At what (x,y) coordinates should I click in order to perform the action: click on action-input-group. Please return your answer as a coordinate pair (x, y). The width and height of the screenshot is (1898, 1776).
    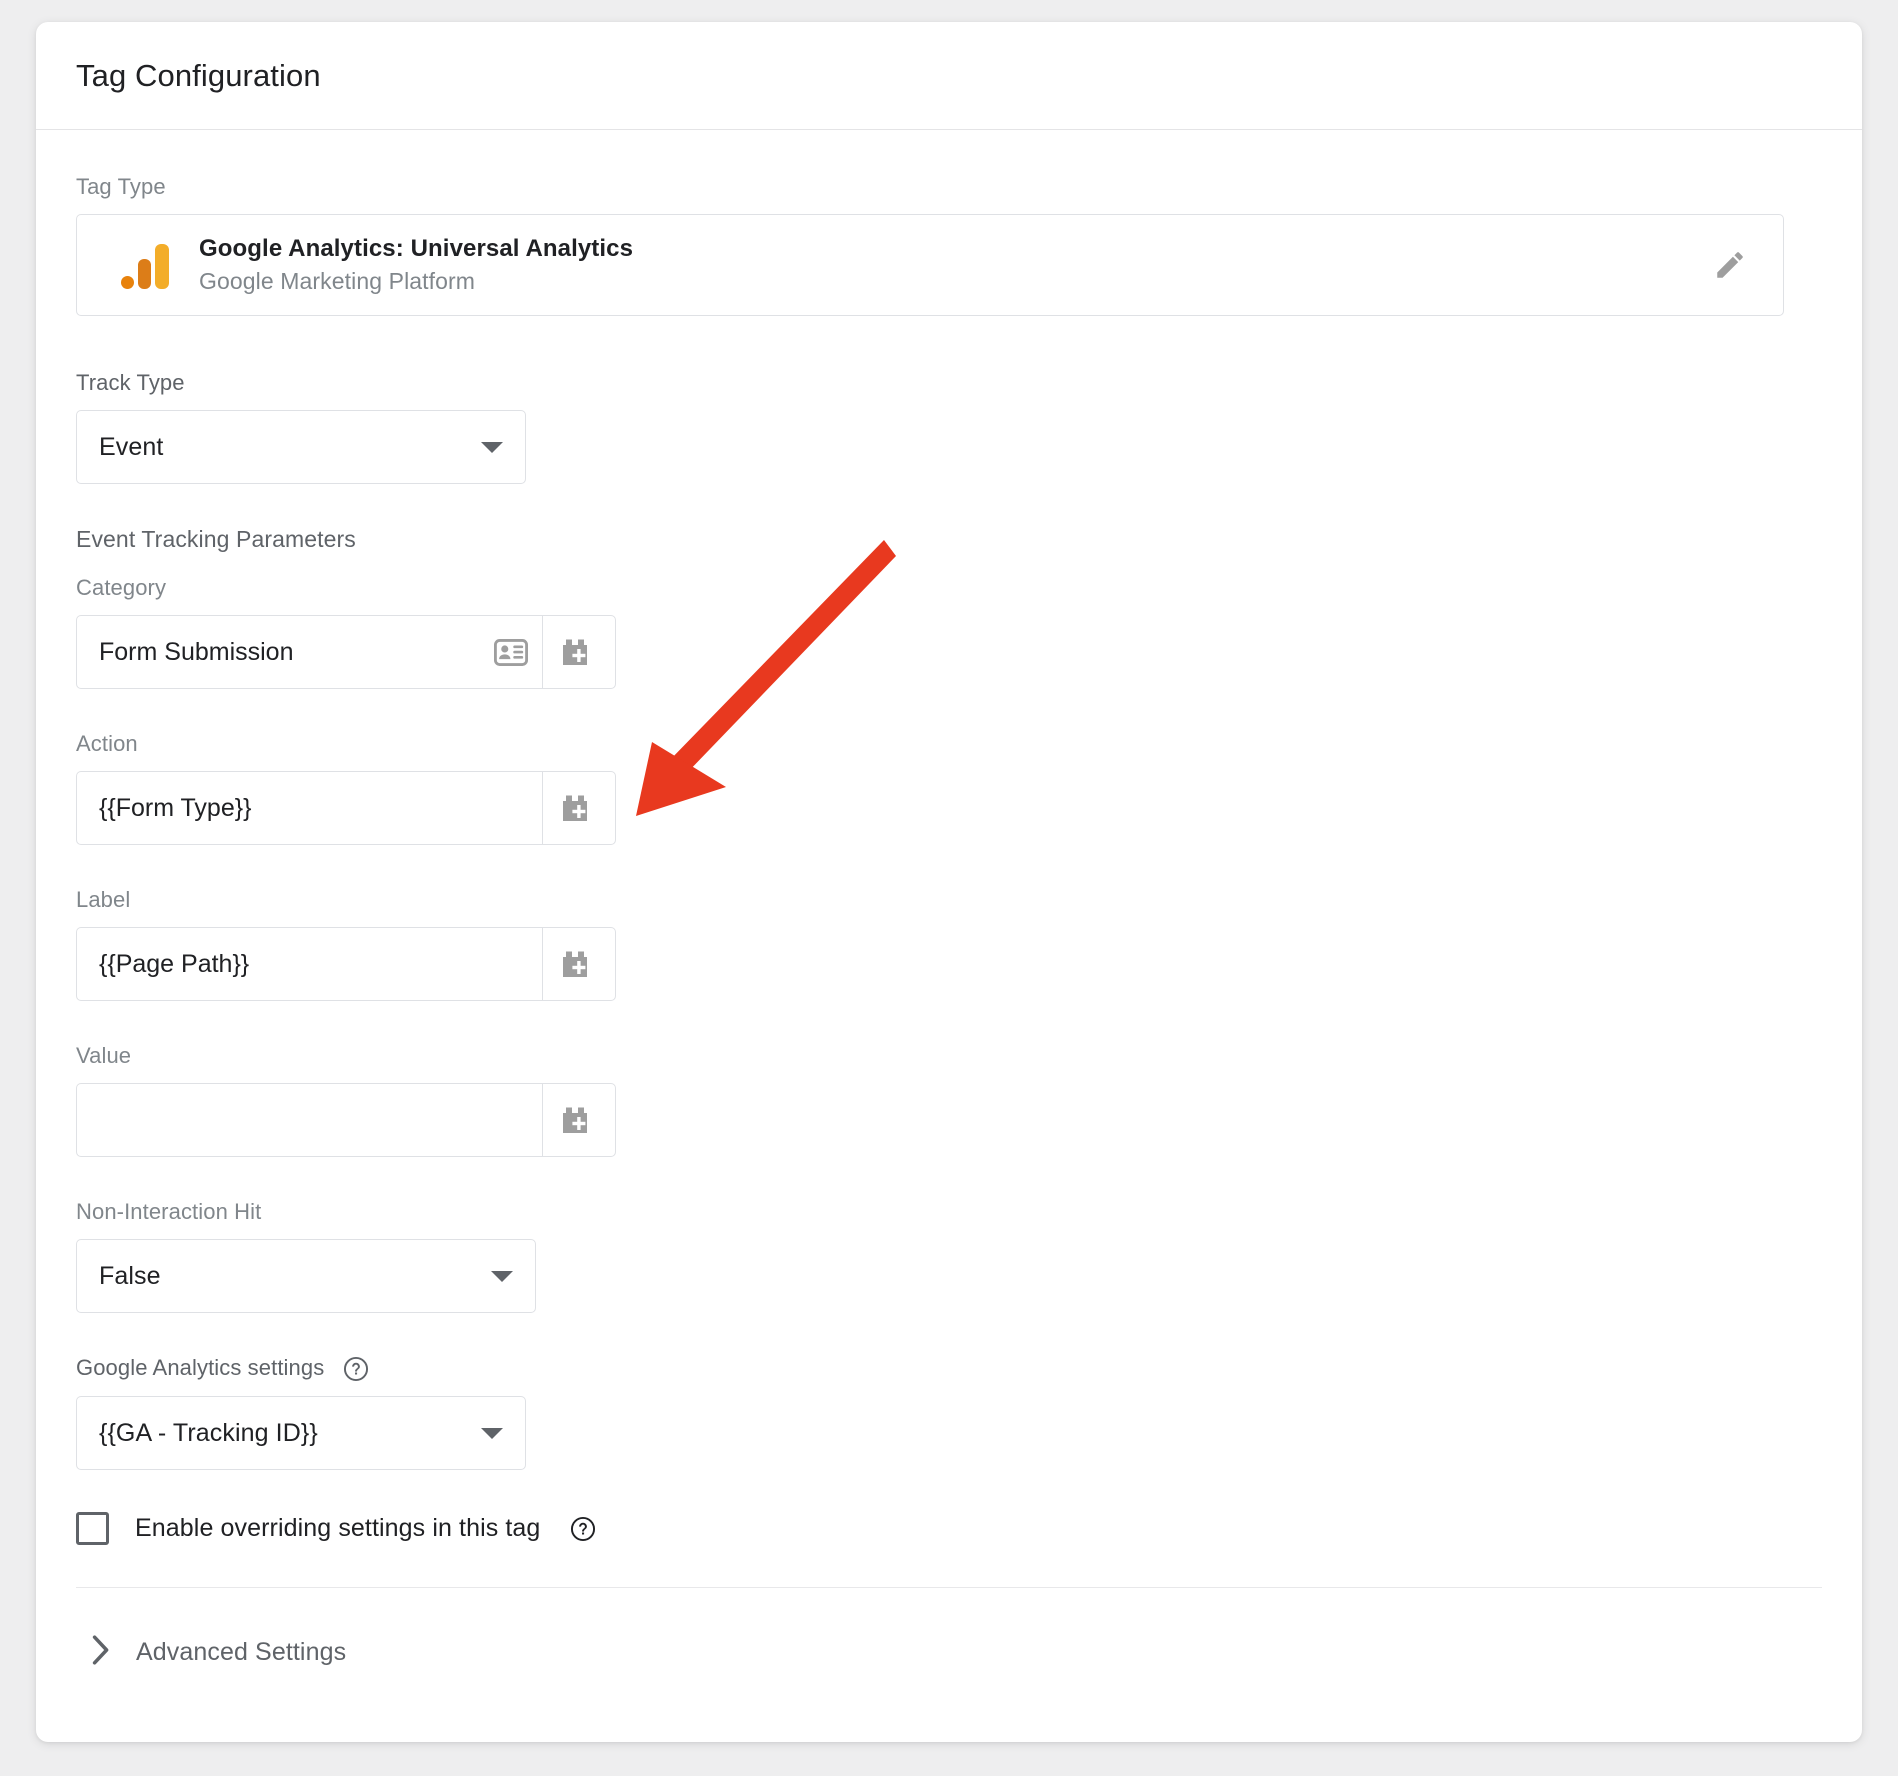
    Looking at the image, I should click on (346, 808).